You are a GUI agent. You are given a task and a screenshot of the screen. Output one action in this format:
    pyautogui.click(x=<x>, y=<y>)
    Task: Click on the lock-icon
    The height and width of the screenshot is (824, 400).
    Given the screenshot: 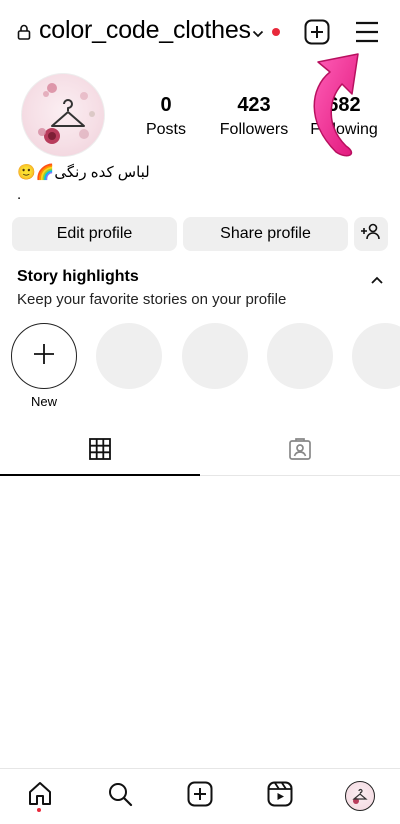 What is the action you would take?
    pyautogui.click(x=24, y=34)
    